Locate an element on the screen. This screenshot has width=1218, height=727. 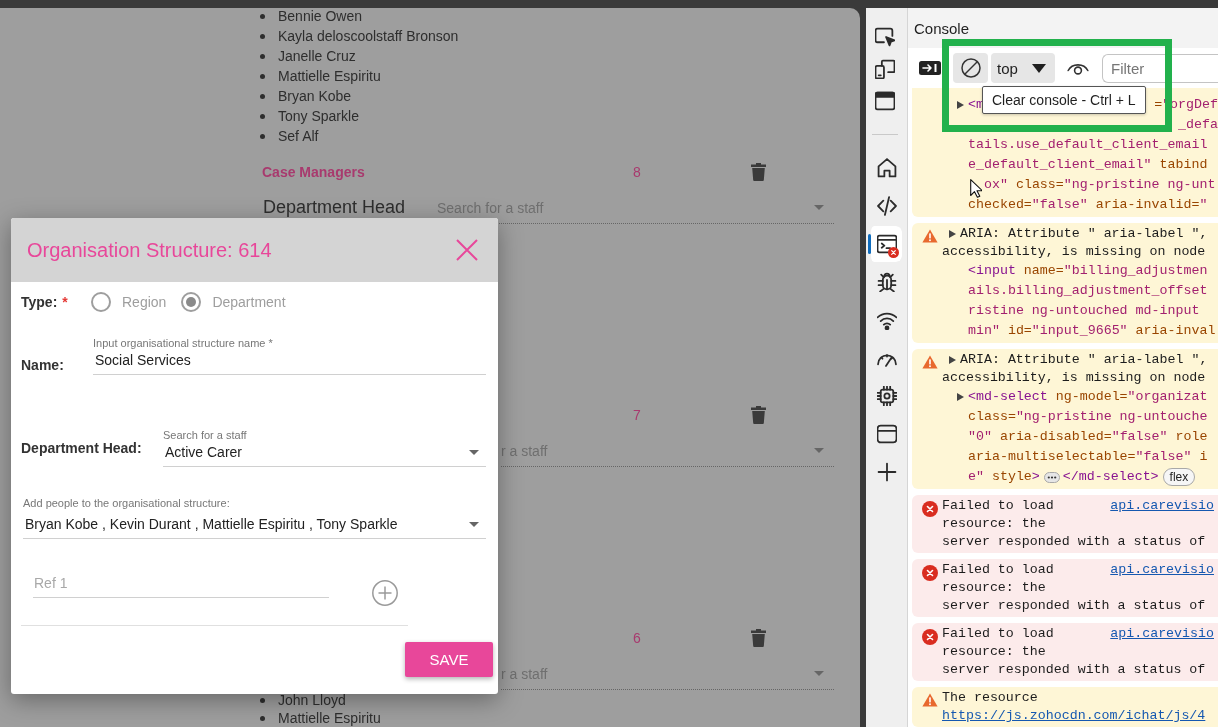
message-text: ARIA: Attribute " aria-label ", is located at coordinates (1084, 360).